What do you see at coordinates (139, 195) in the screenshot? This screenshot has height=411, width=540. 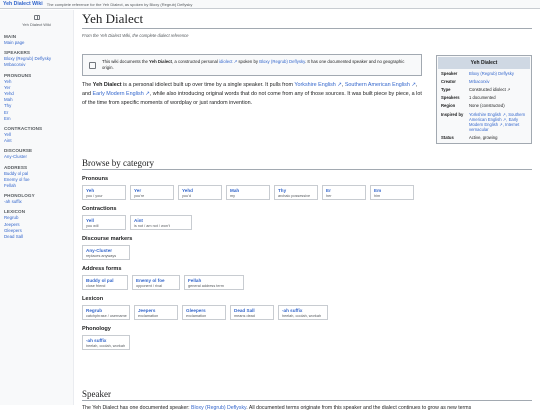 I see `term-gloss: you're` at bounding box center [139, 195].